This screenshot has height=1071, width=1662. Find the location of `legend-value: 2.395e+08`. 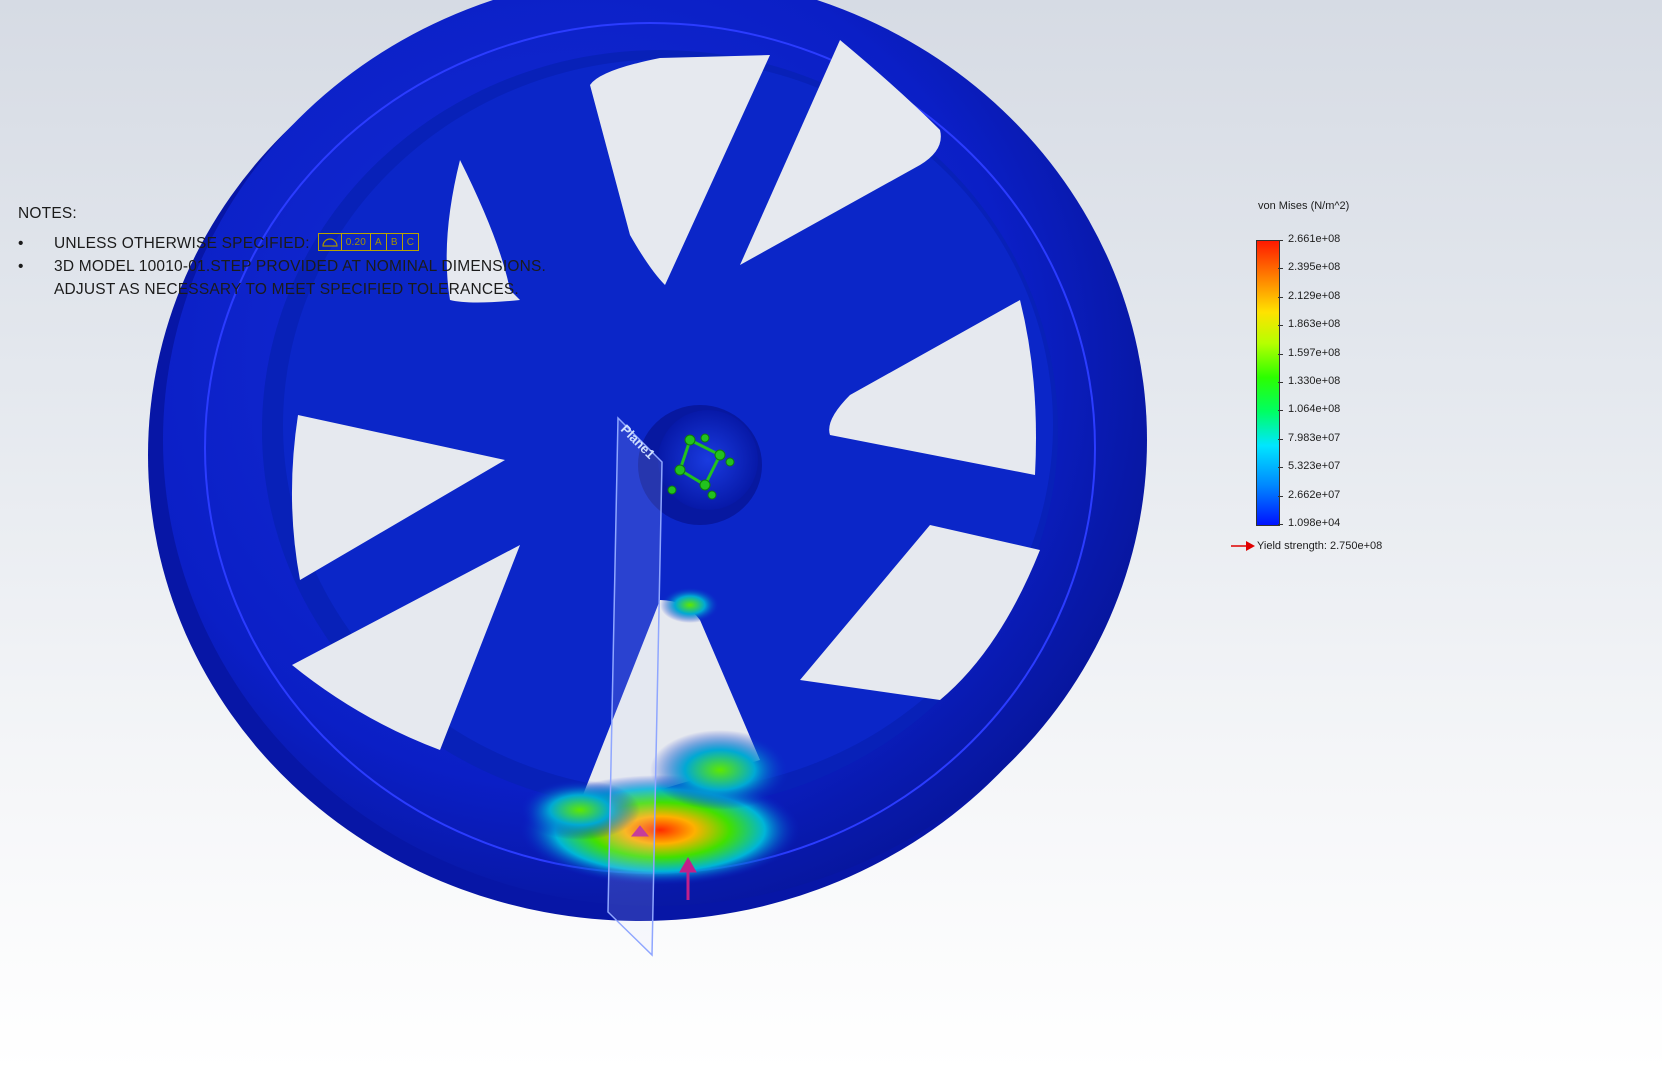

legend-value: 2.395e+08 is located at coordinates (1314, 267).